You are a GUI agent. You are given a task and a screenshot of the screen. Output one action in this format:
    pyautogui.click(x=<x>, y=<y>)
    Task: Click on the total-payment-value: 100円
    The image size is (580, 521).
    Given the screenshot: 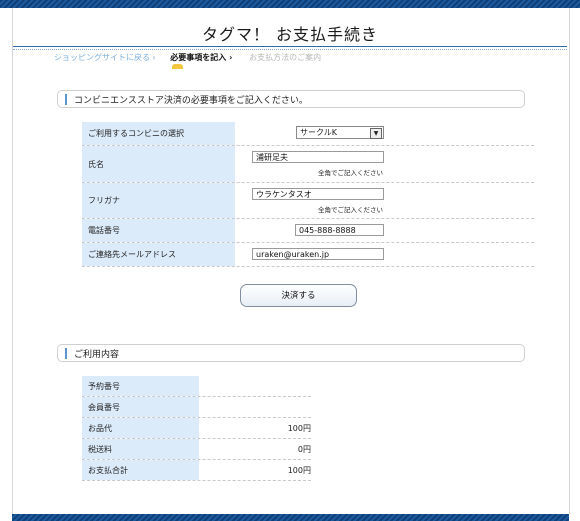 What is the action you would take?
    pyautogui.click(x=299, y=470)
    